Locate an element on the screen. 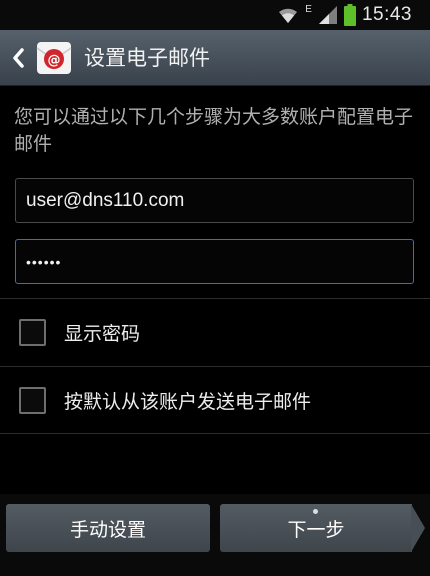 Image resolution: width=430 pixels, height=576 pixels. show-password-row: 显示密码 is located at coordinates (215, 332).